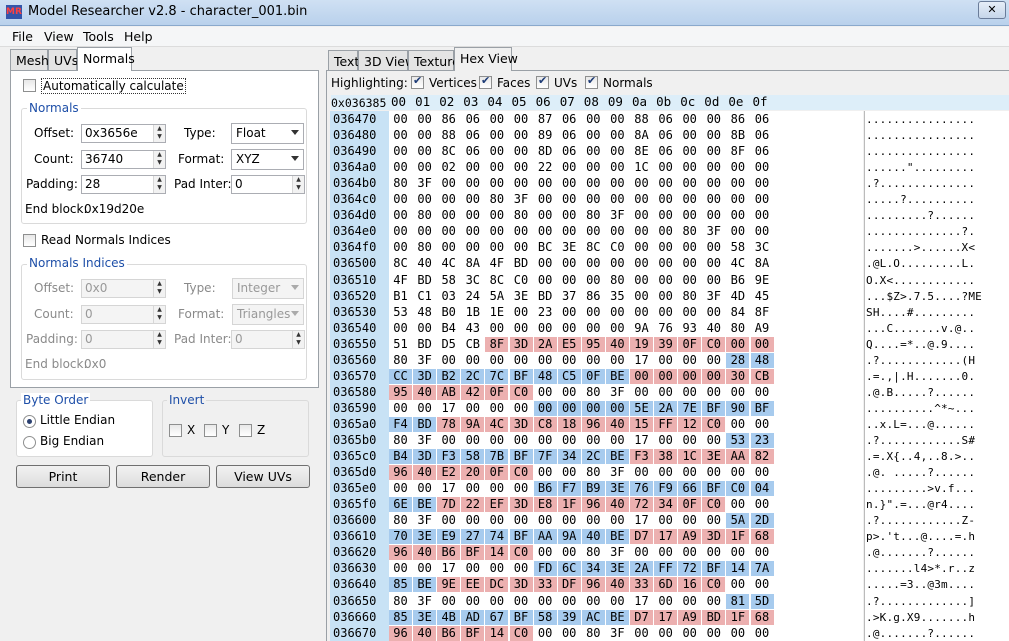 This screenshot has width=1009, height=641. What do you see at coordinates (449, 617) in the screenshot?
I see `hex-byte: 4B` at bounding box center [449, 617].